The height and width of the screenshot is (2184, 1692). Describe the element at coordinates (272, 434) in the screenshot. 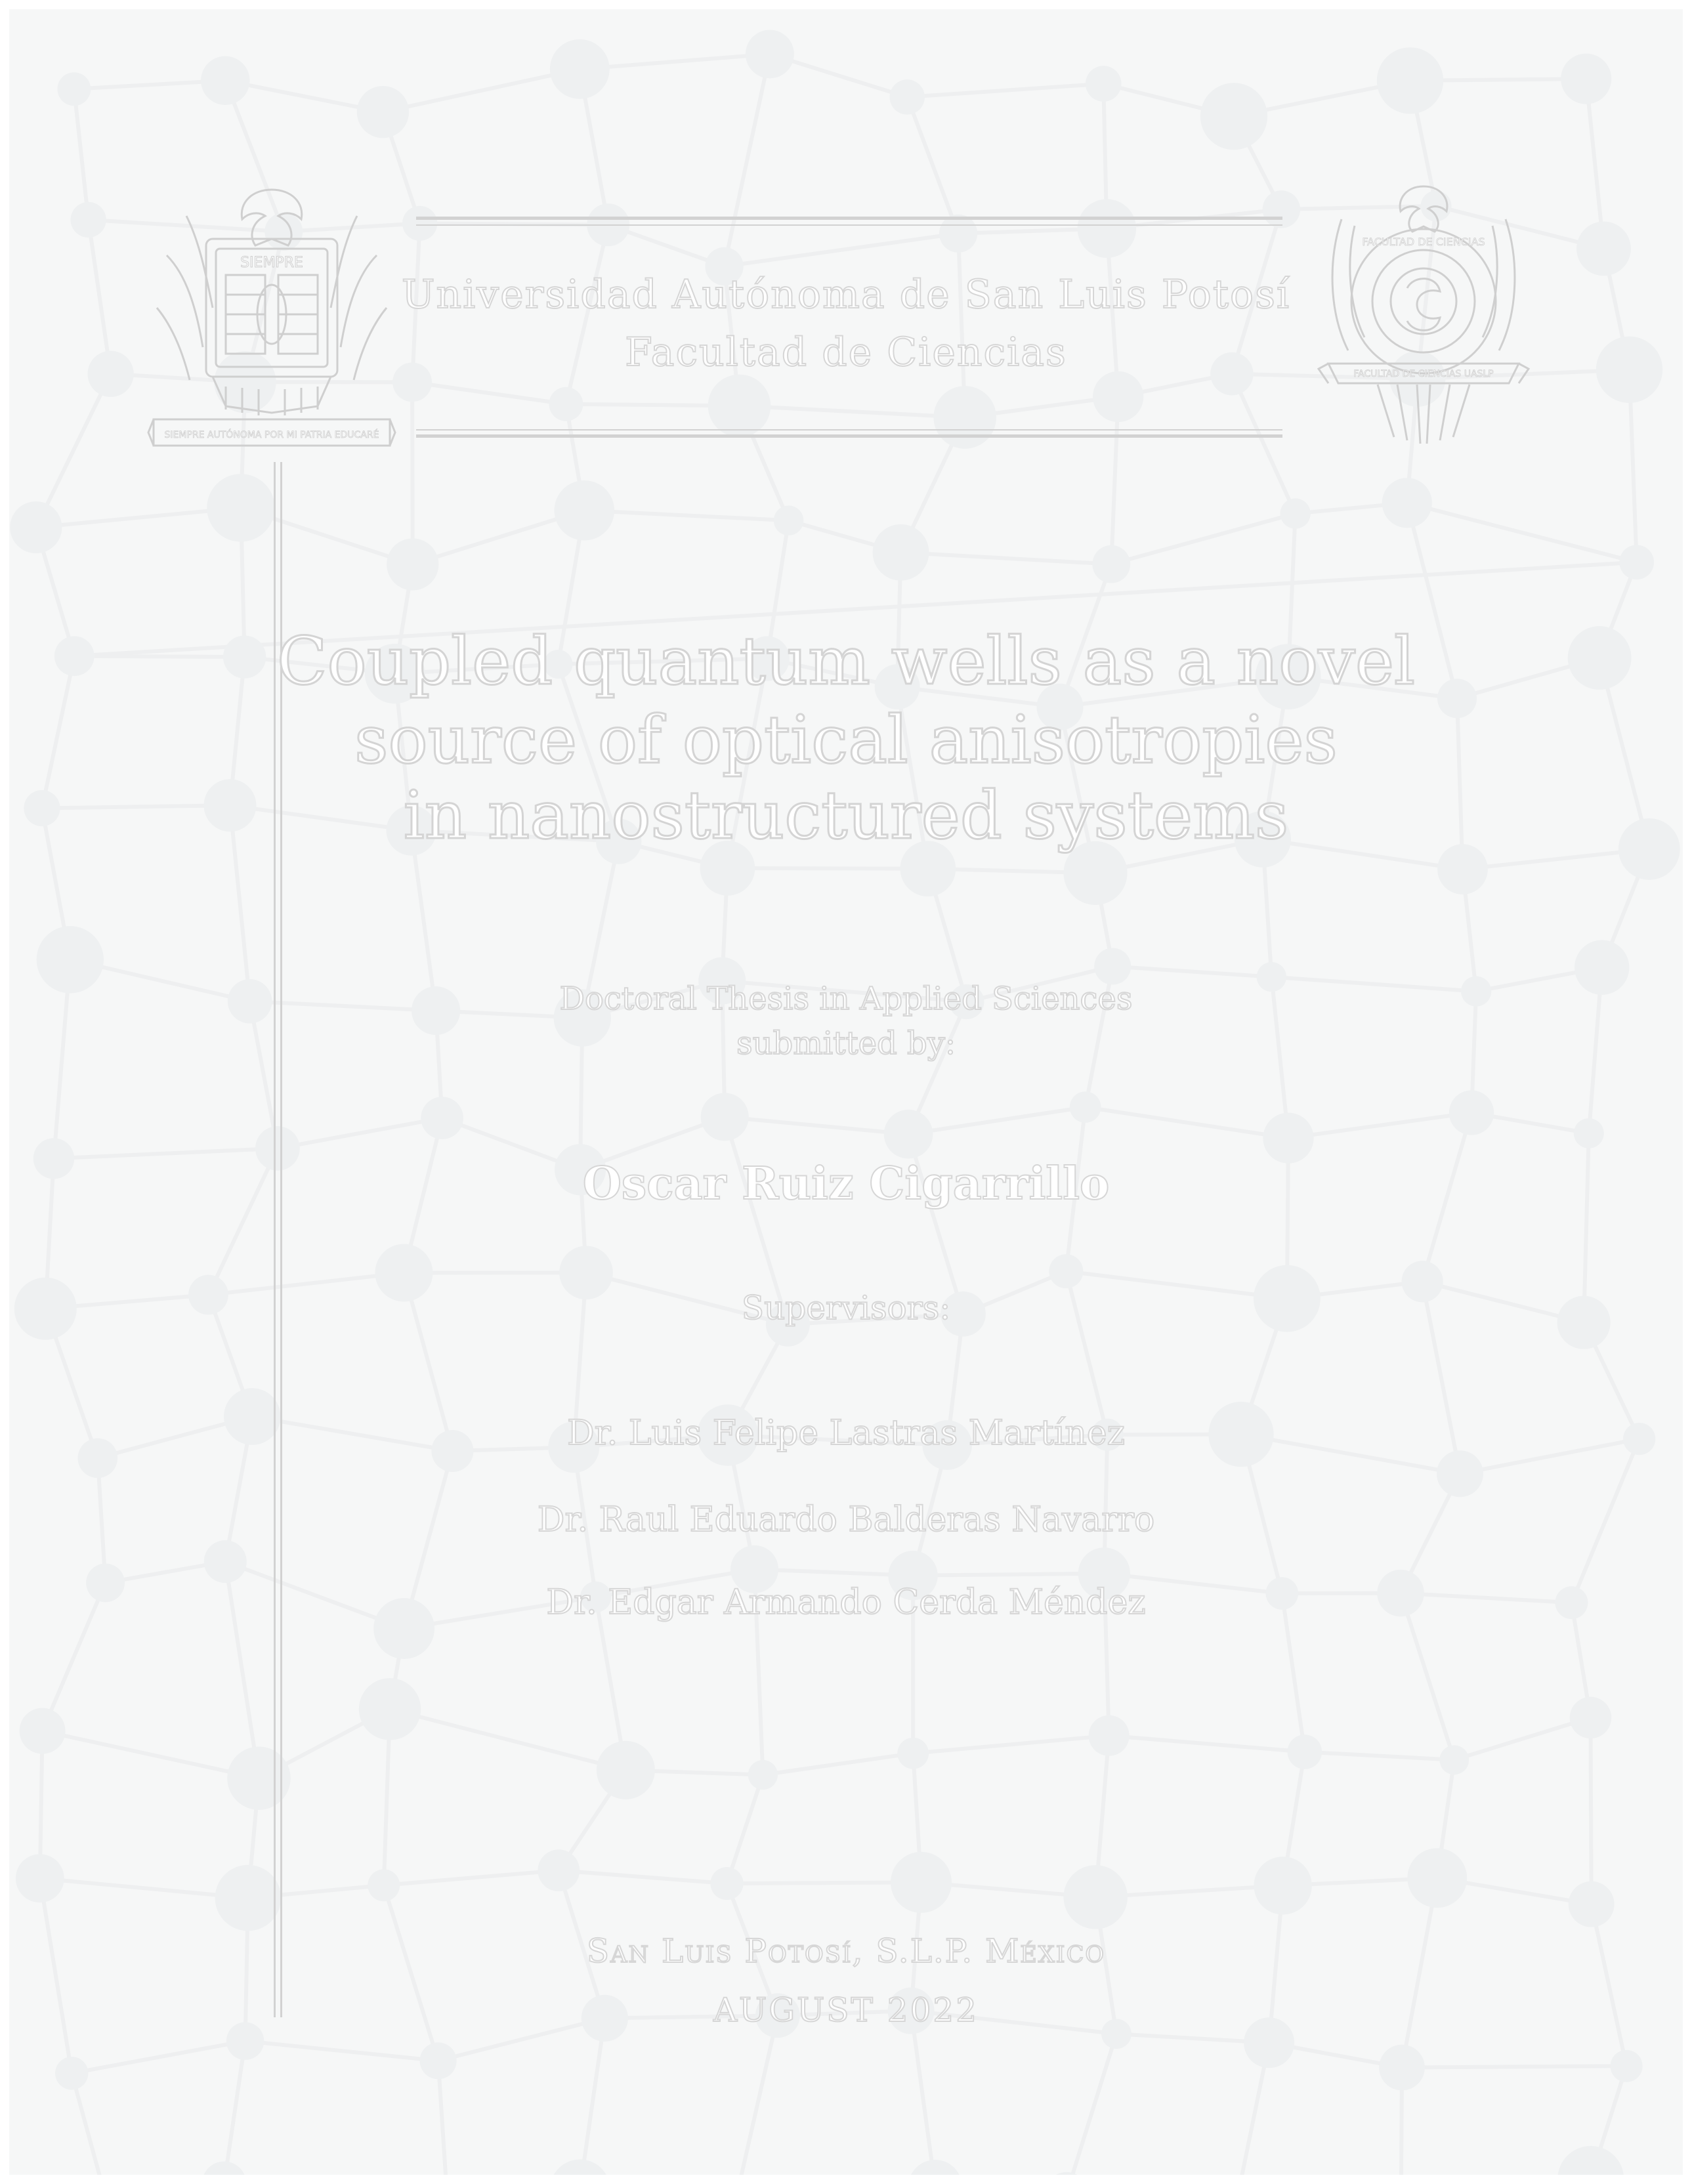

I see `left-seal-ribbon-text: SIEMPRE AUTÓNOMA POR MI PATRIA EDUCARÉ` at that location.